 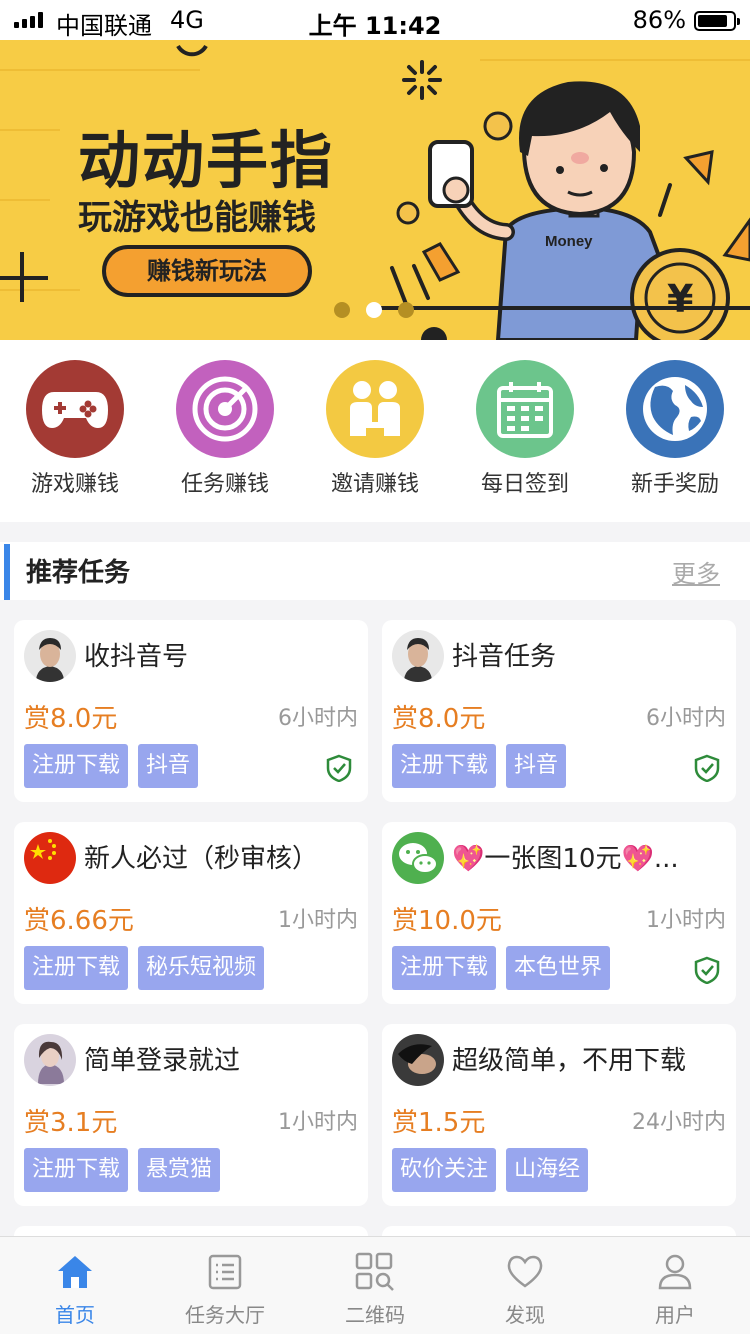 I want to click on menu-label: 每日签到, so click(x=524, y=484).